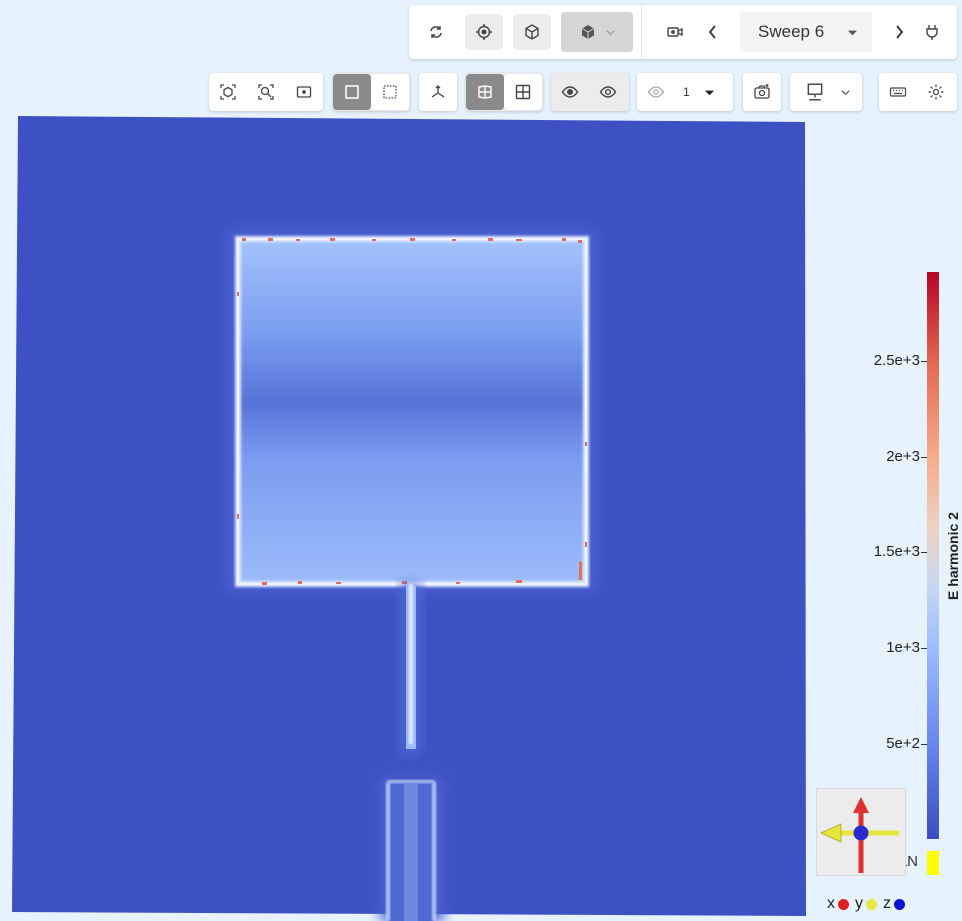  Describe the element at coordinates (412, 495) in the screenshot. I see `patch-lower` at that location.